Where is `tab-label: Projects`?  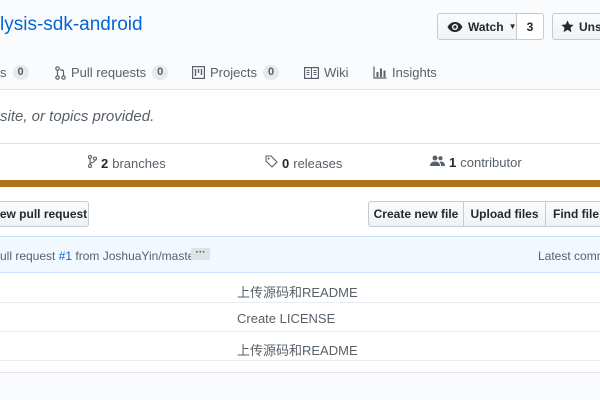 tab-label: Projects is located at coordinates (233, 72).